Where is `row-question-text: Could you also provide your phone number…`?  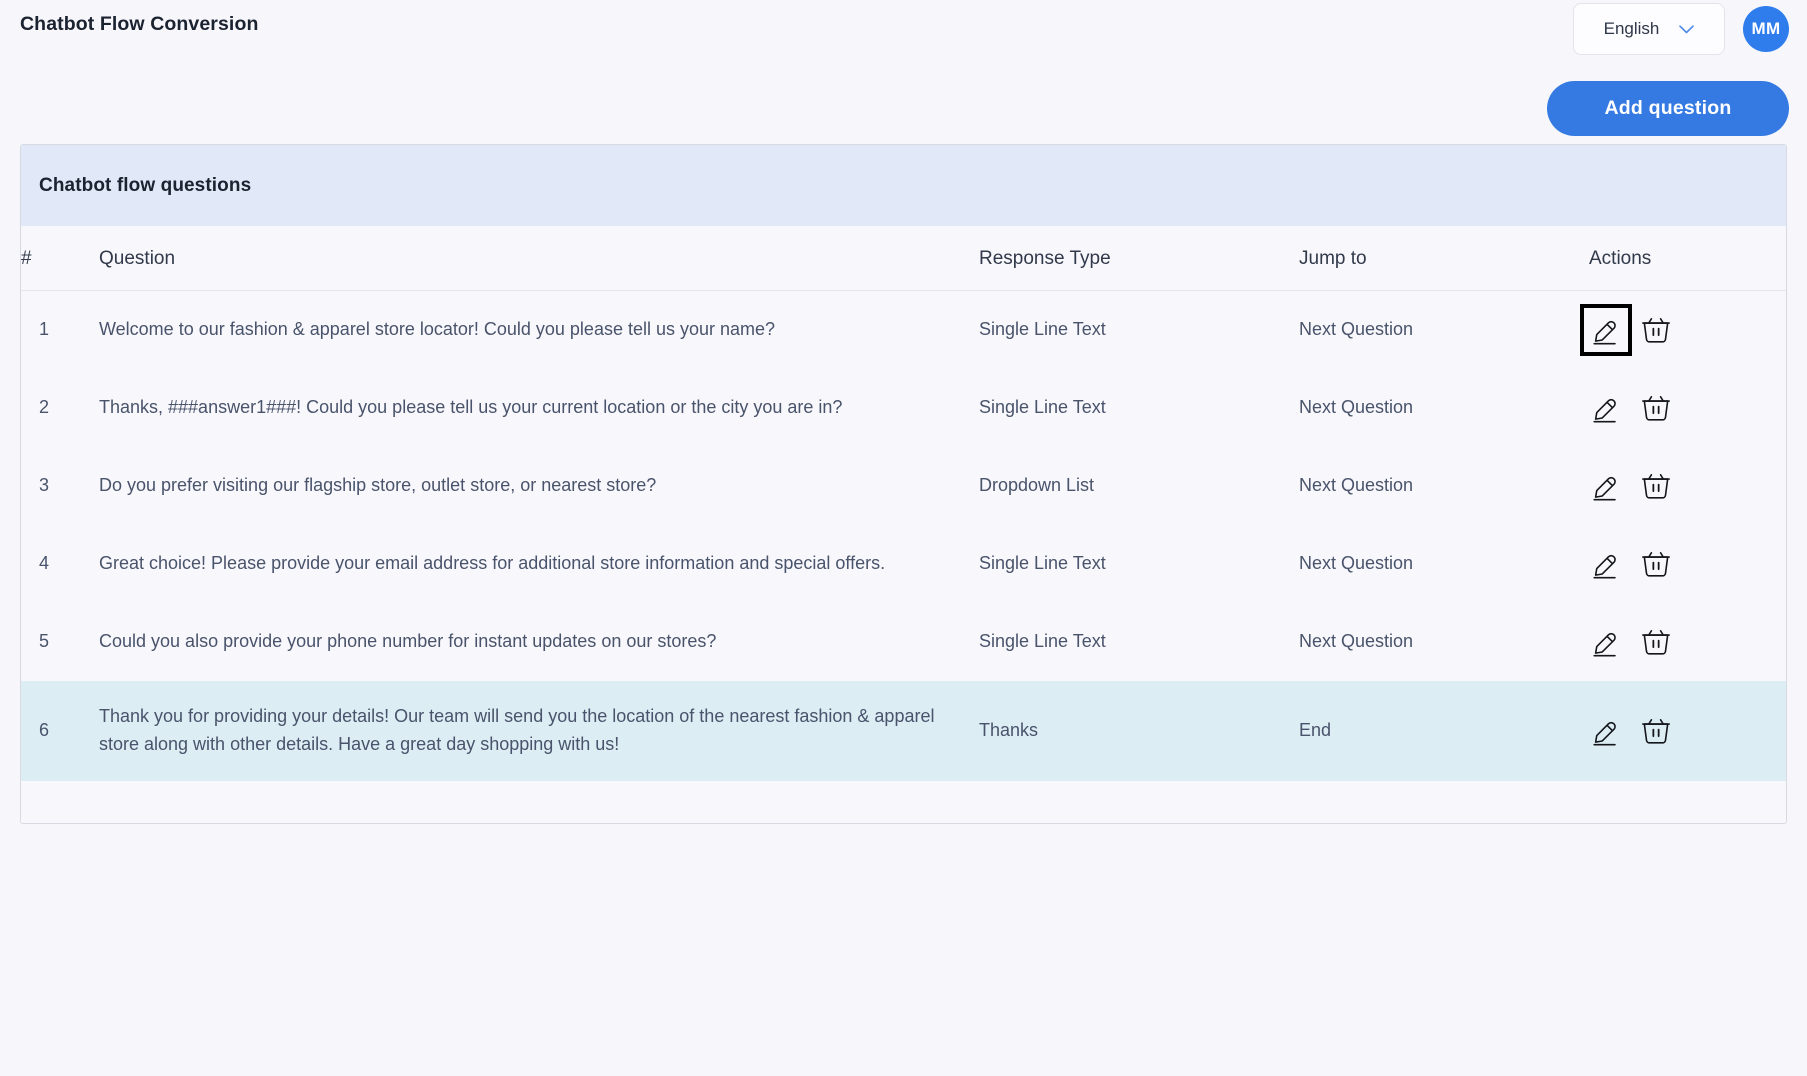
row-question-text: Could you also provide your phone number… is located at coordinates (408, 641).